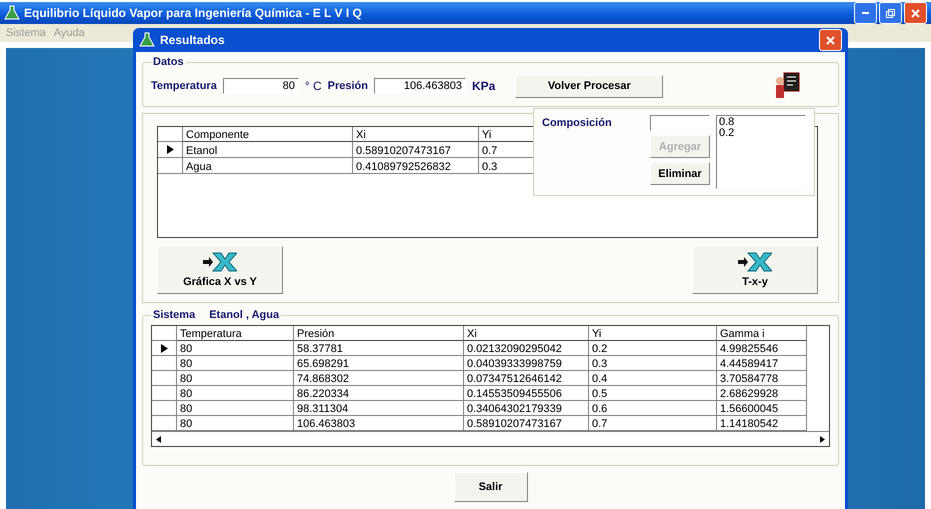 The image size is (931, 509). Describe the element at coordinates (268, 166) in the screenshot. I see `table-cell: Agua` at that location.